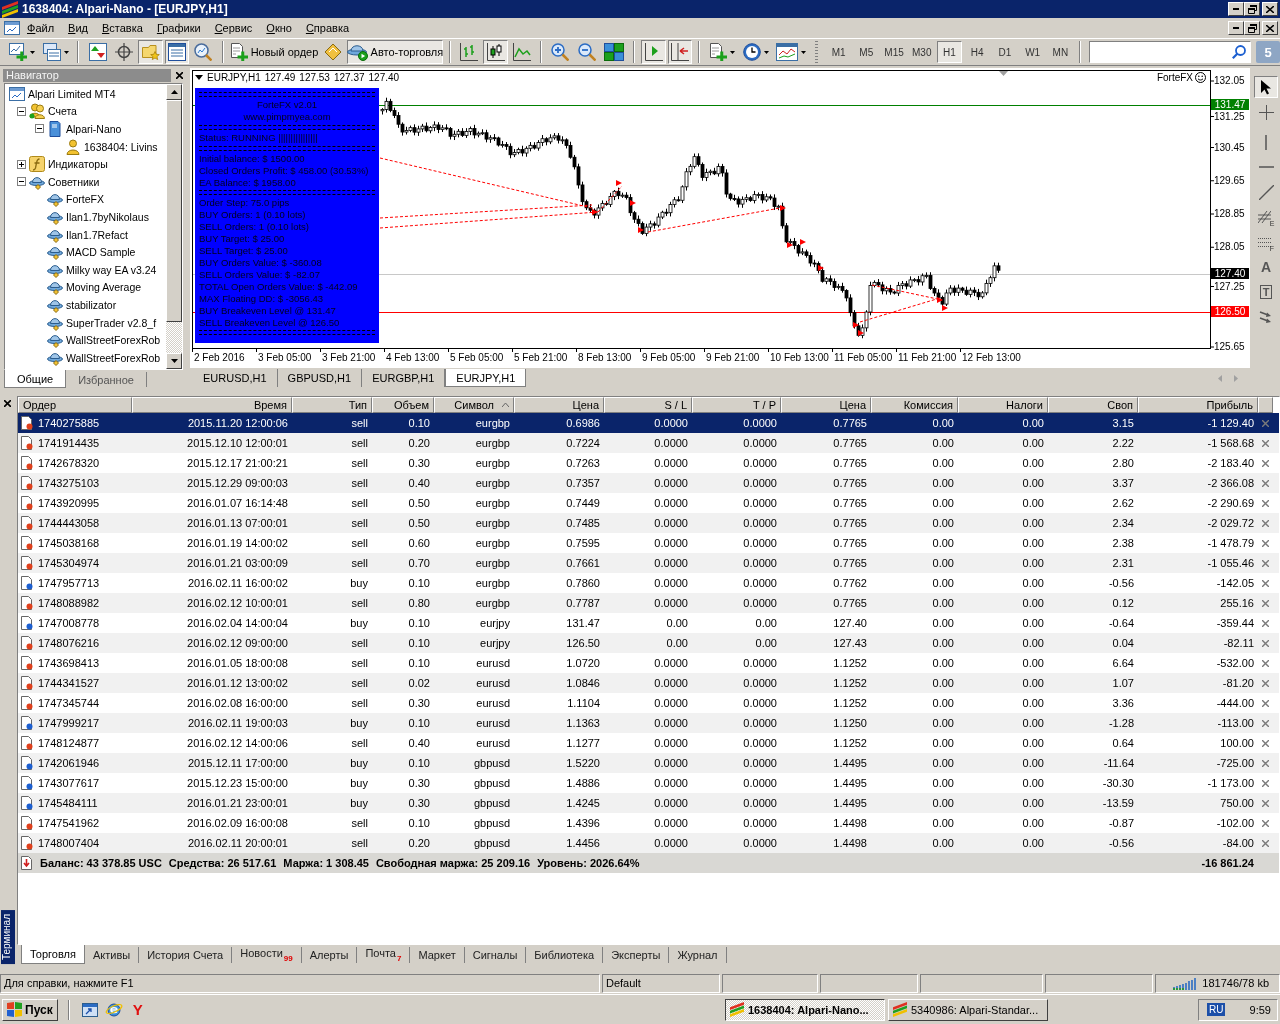  I want to click on candlestick-button, so click(495, 52).